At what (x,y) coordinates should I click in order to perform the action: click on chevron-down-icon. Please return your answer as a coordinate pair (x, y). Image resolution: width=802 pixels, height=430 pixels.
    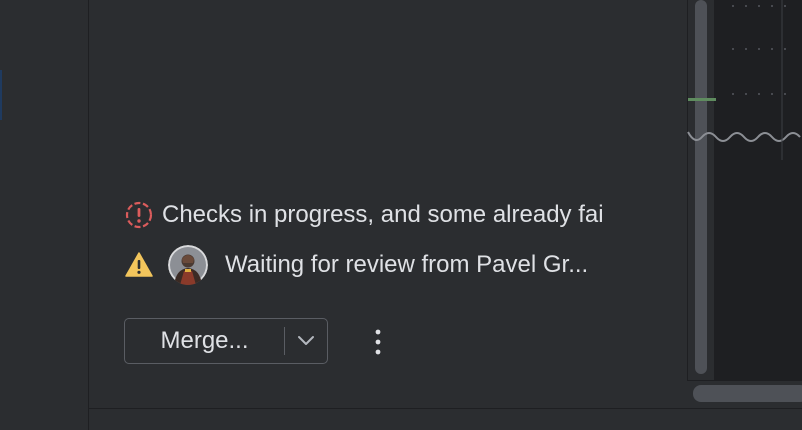
    Looking at the image, I should click on (306, 340).